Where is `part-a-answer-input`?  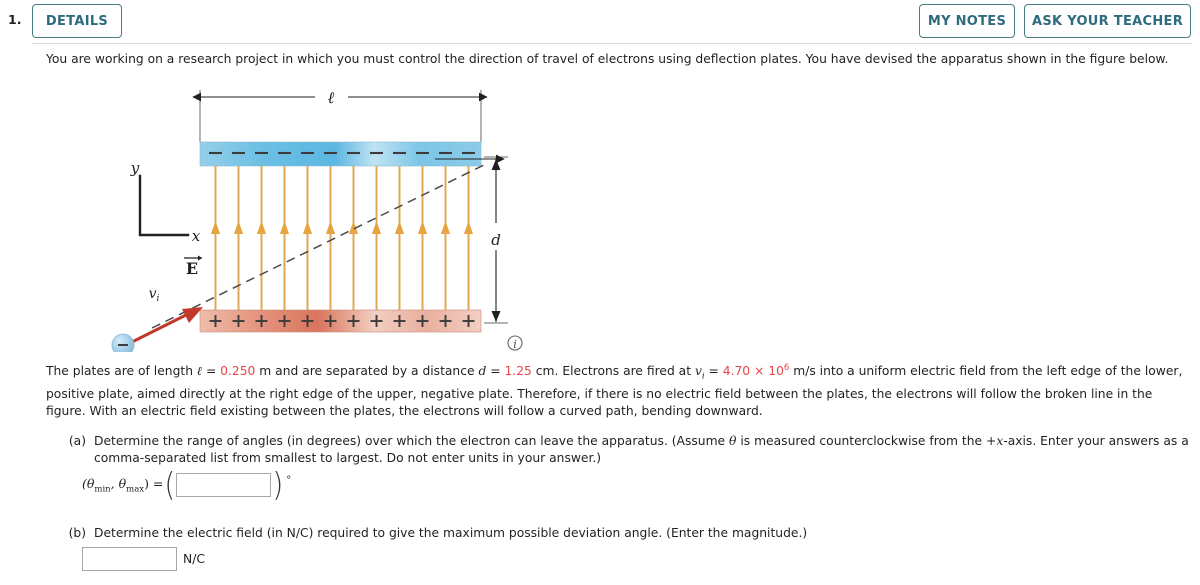 part-a-answer-input is located at coordinates (224, 485).